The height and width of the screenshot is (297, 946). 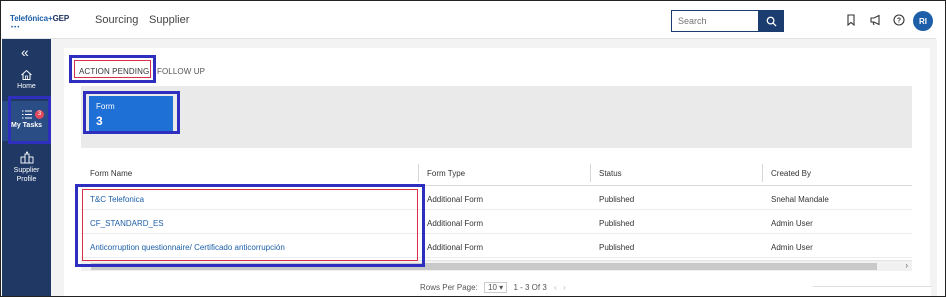 I want to click on logo: Telefónica+GEP, so click(x=39, y=18).